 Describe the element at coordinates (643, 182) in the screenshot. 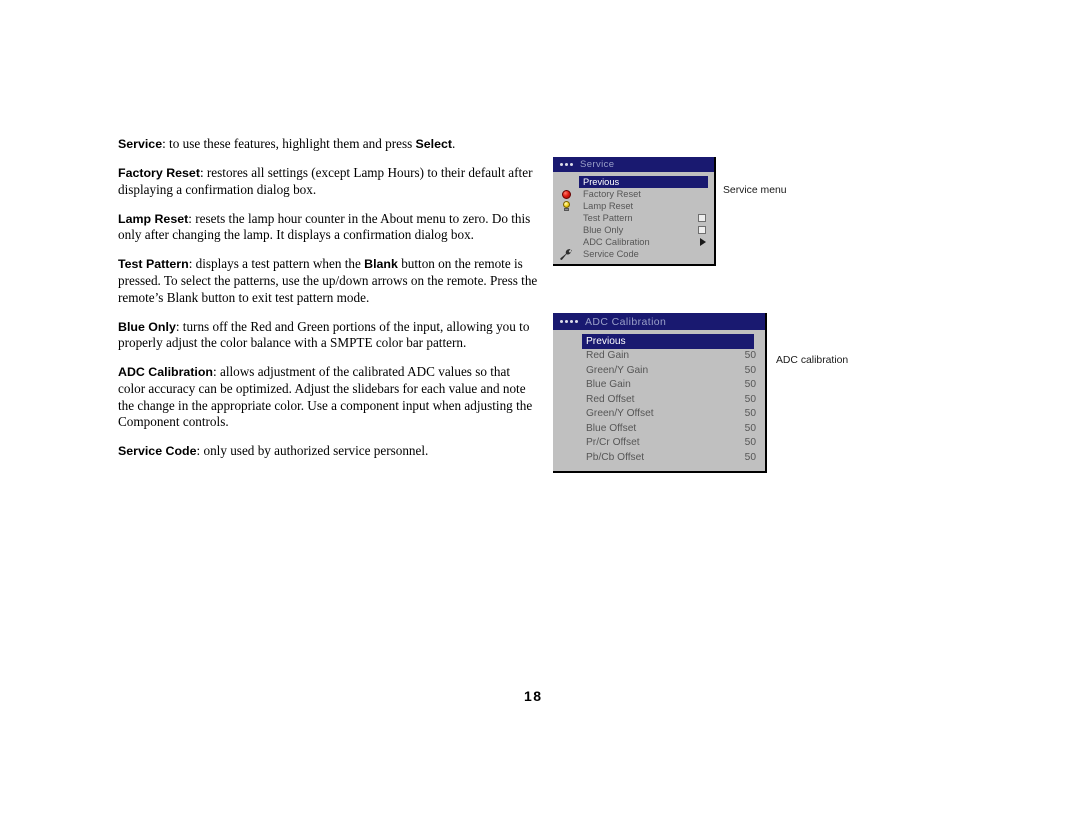

I see `service-menu-item-previous: Previous` at that location.